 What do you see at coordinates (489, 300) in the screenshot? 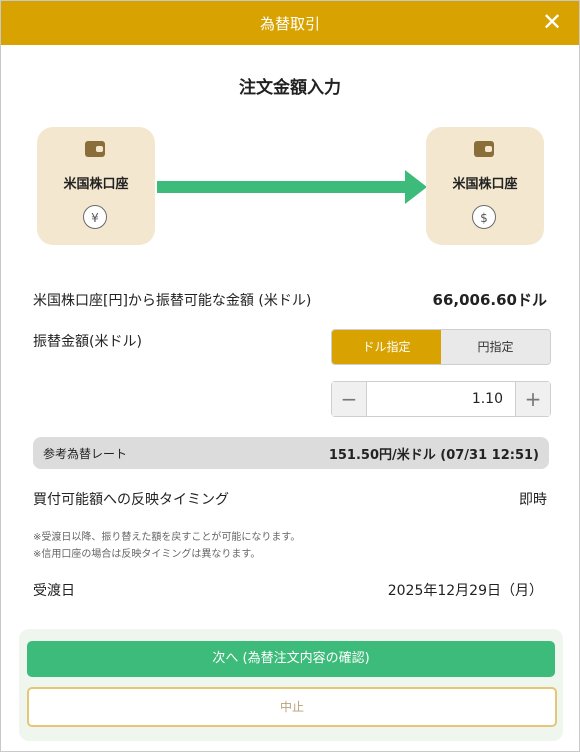
I see `available-amount-value: 66,006.60ドル` at bounding box center [489, 300].